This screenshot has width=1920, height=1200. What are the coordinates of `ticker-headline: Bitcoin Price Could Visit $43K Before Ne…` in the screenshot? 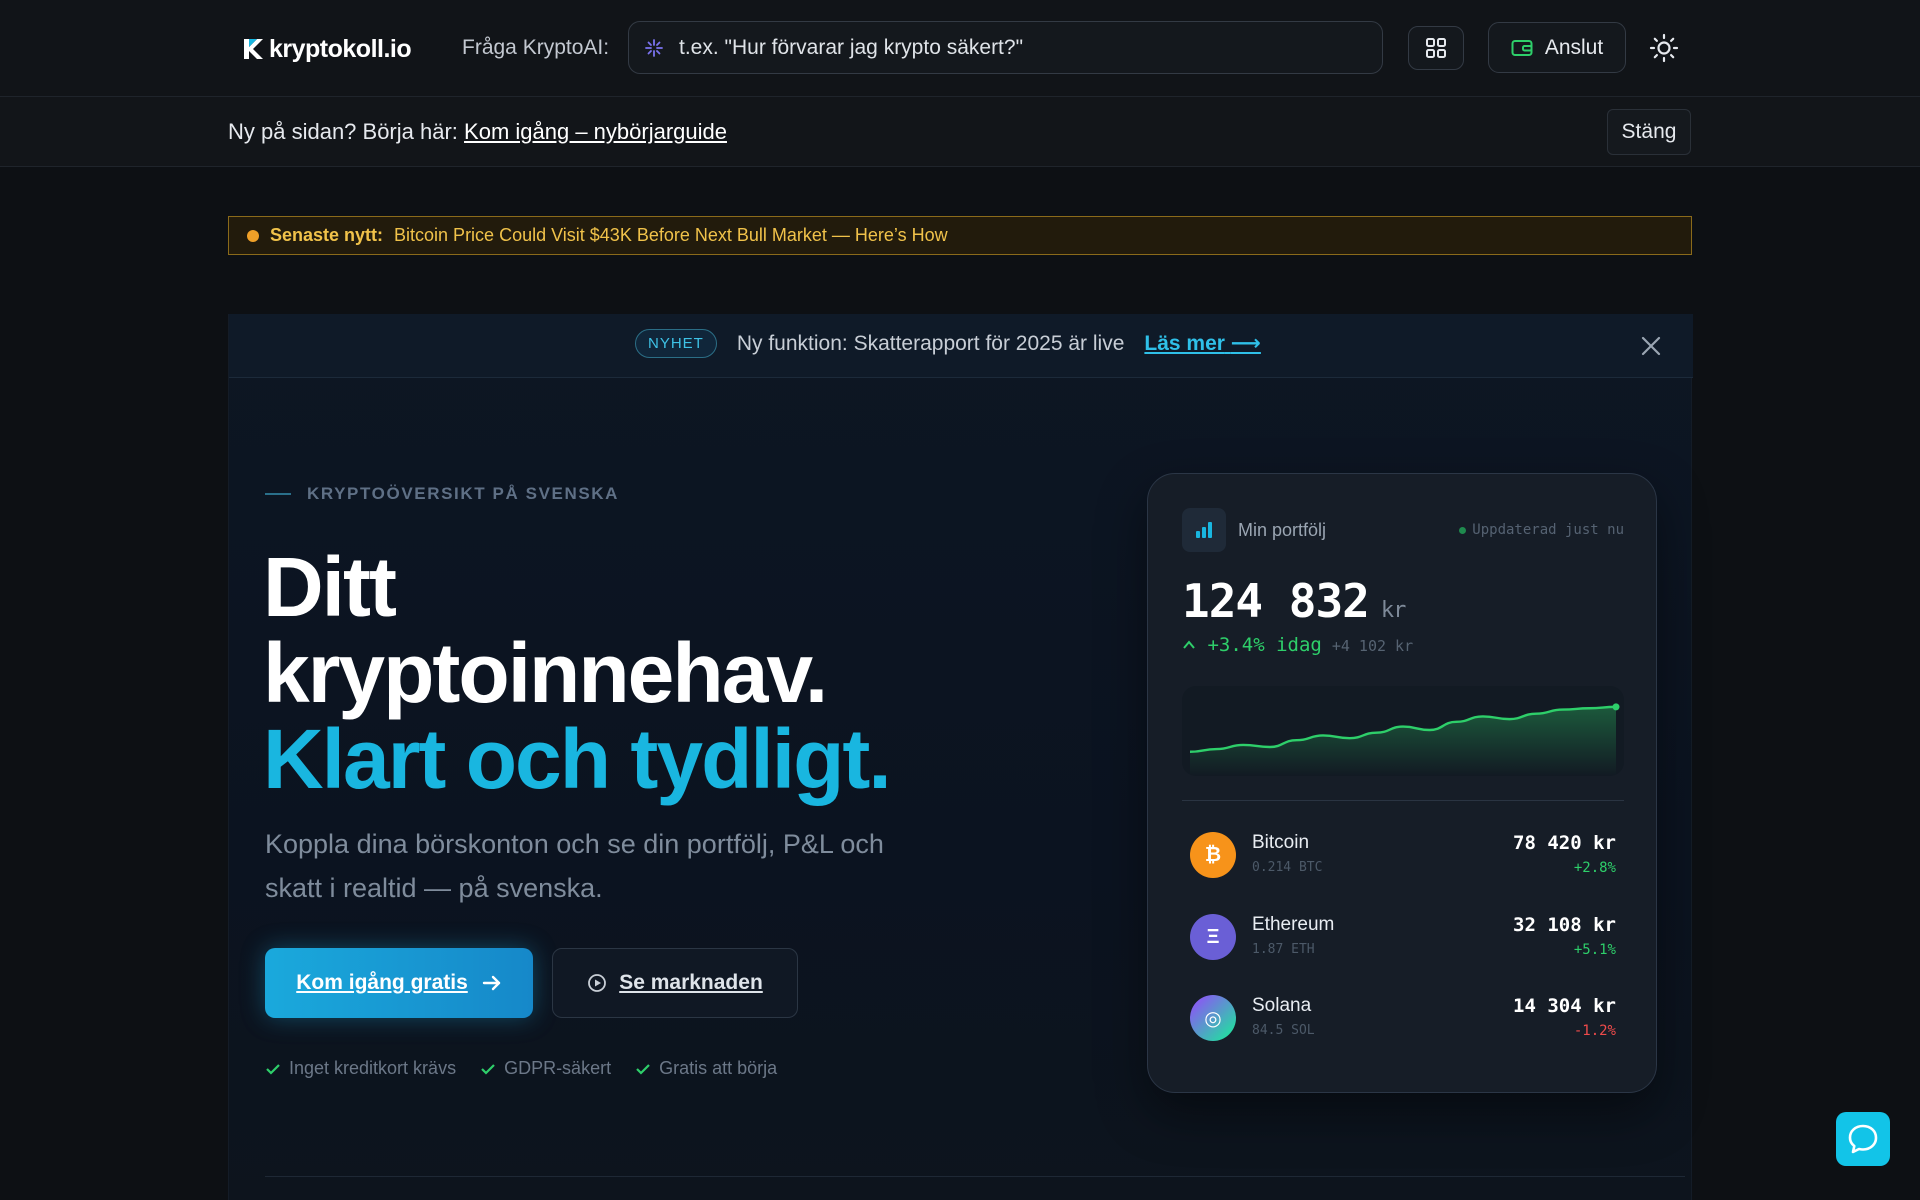 It's located at (671, 235).